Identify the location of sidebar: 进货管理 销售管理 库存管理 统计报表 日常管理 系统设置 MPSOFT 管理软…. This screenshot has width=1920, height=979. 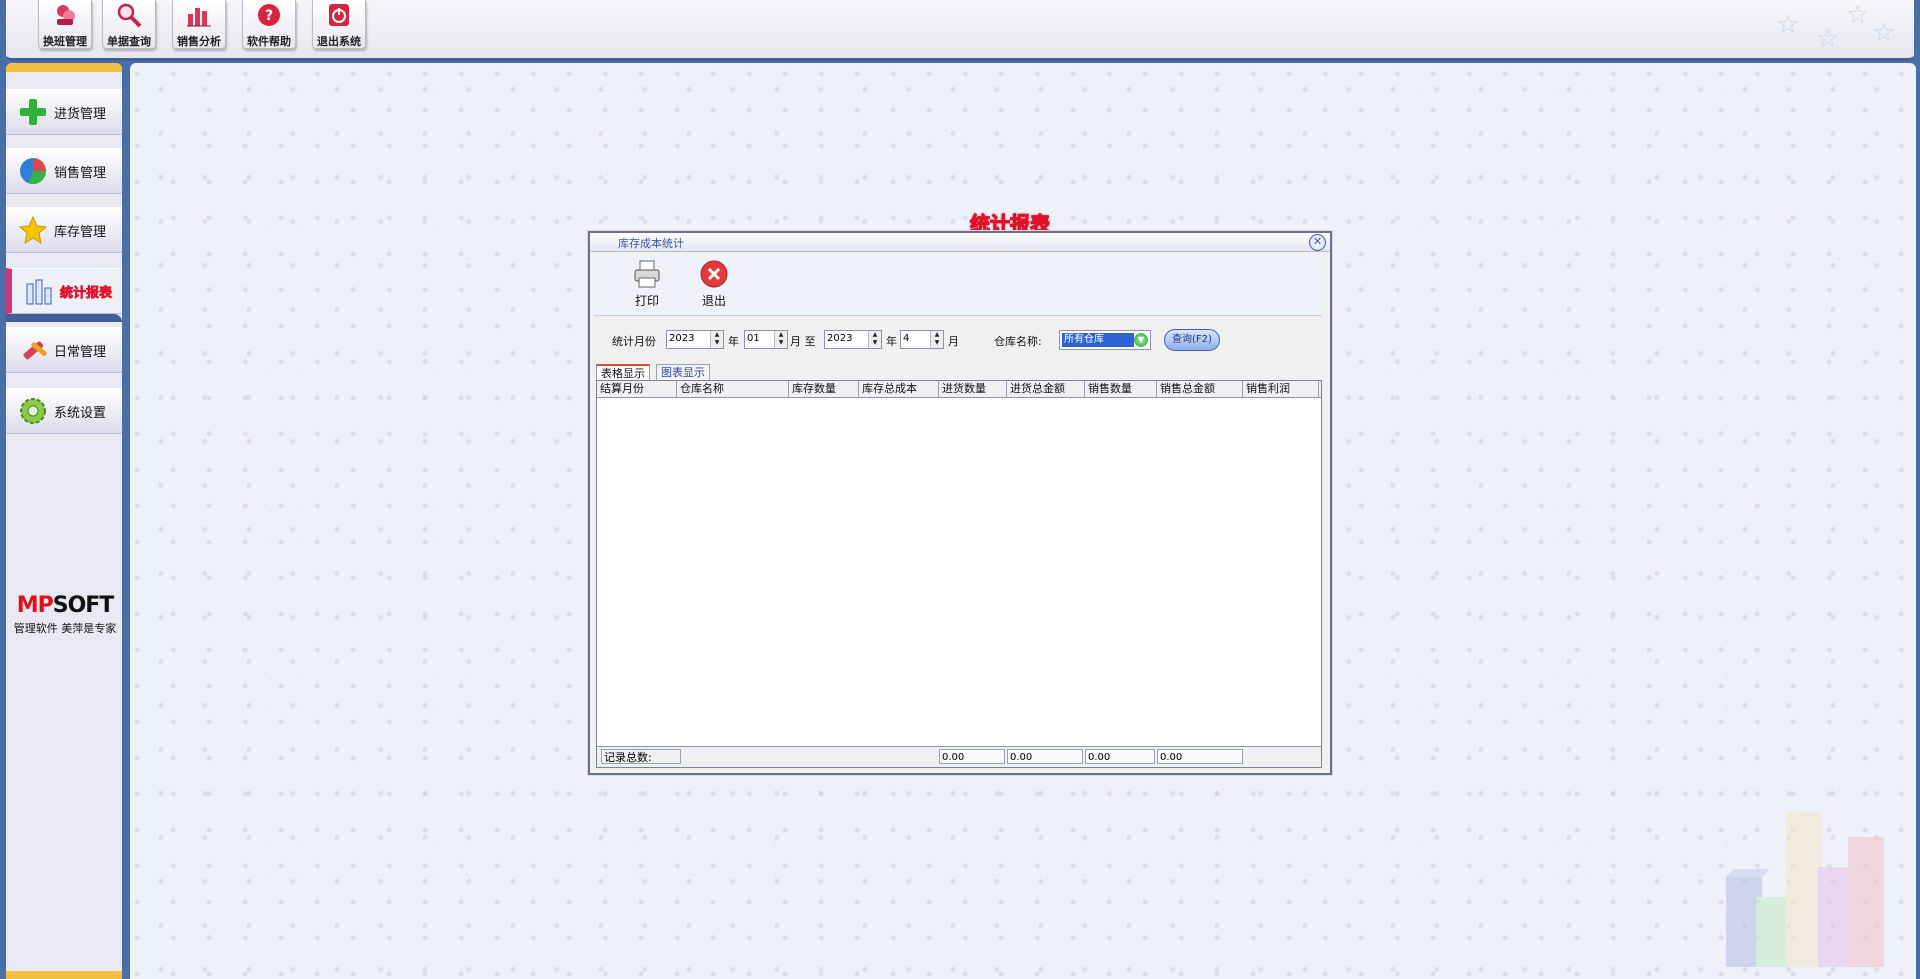
(64, 521).